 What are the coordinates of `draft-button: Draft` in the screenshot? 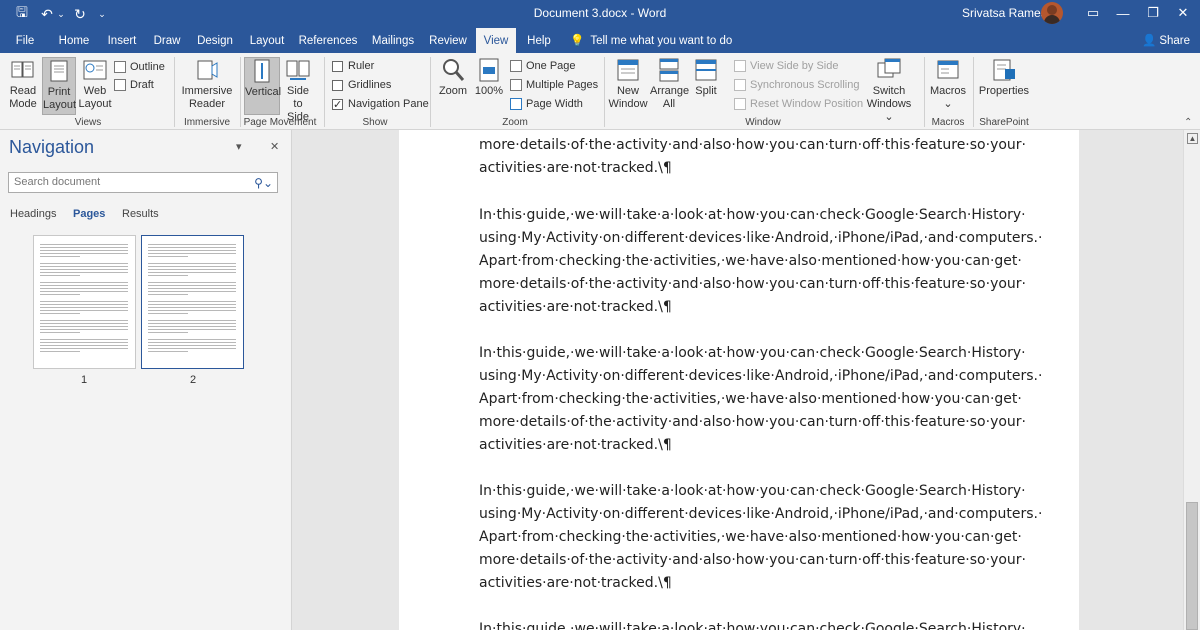 It's located at (134, 85).